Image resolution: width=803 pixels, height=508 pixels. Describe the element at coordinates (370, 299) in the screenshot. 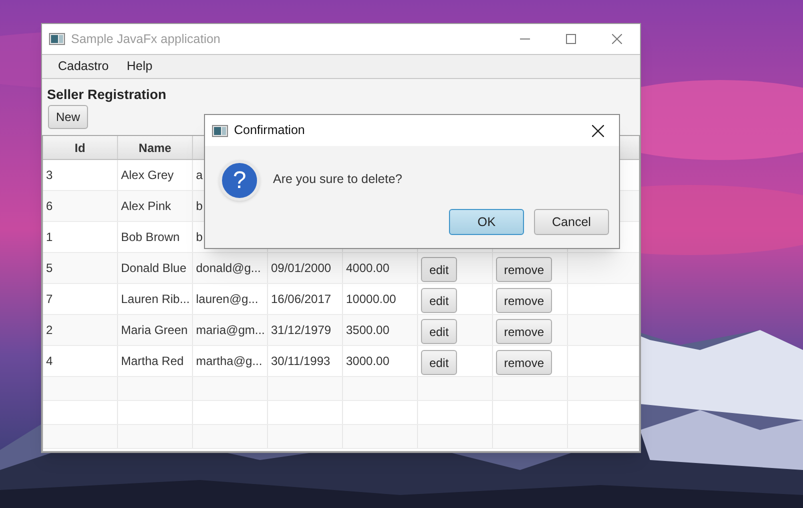

I see `table-cell-text: 10000.00` at that location.